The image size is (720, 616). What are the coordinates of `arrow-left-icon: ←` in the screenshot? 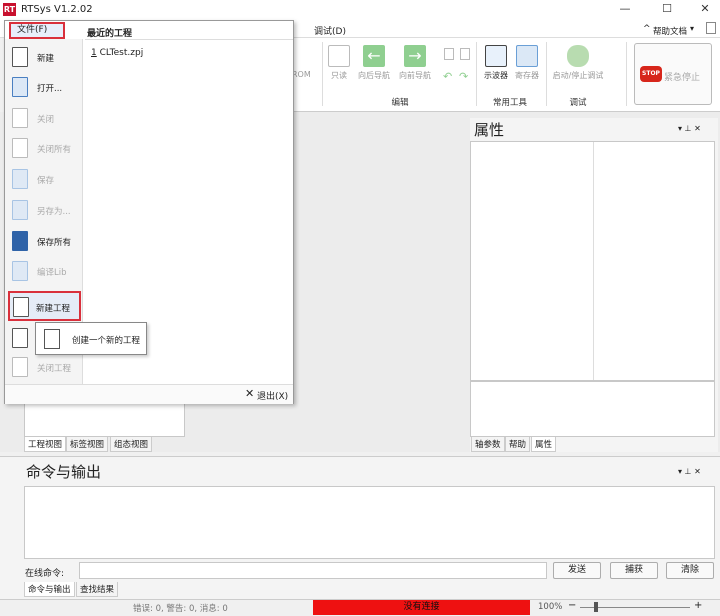 It's located at (374, 56).